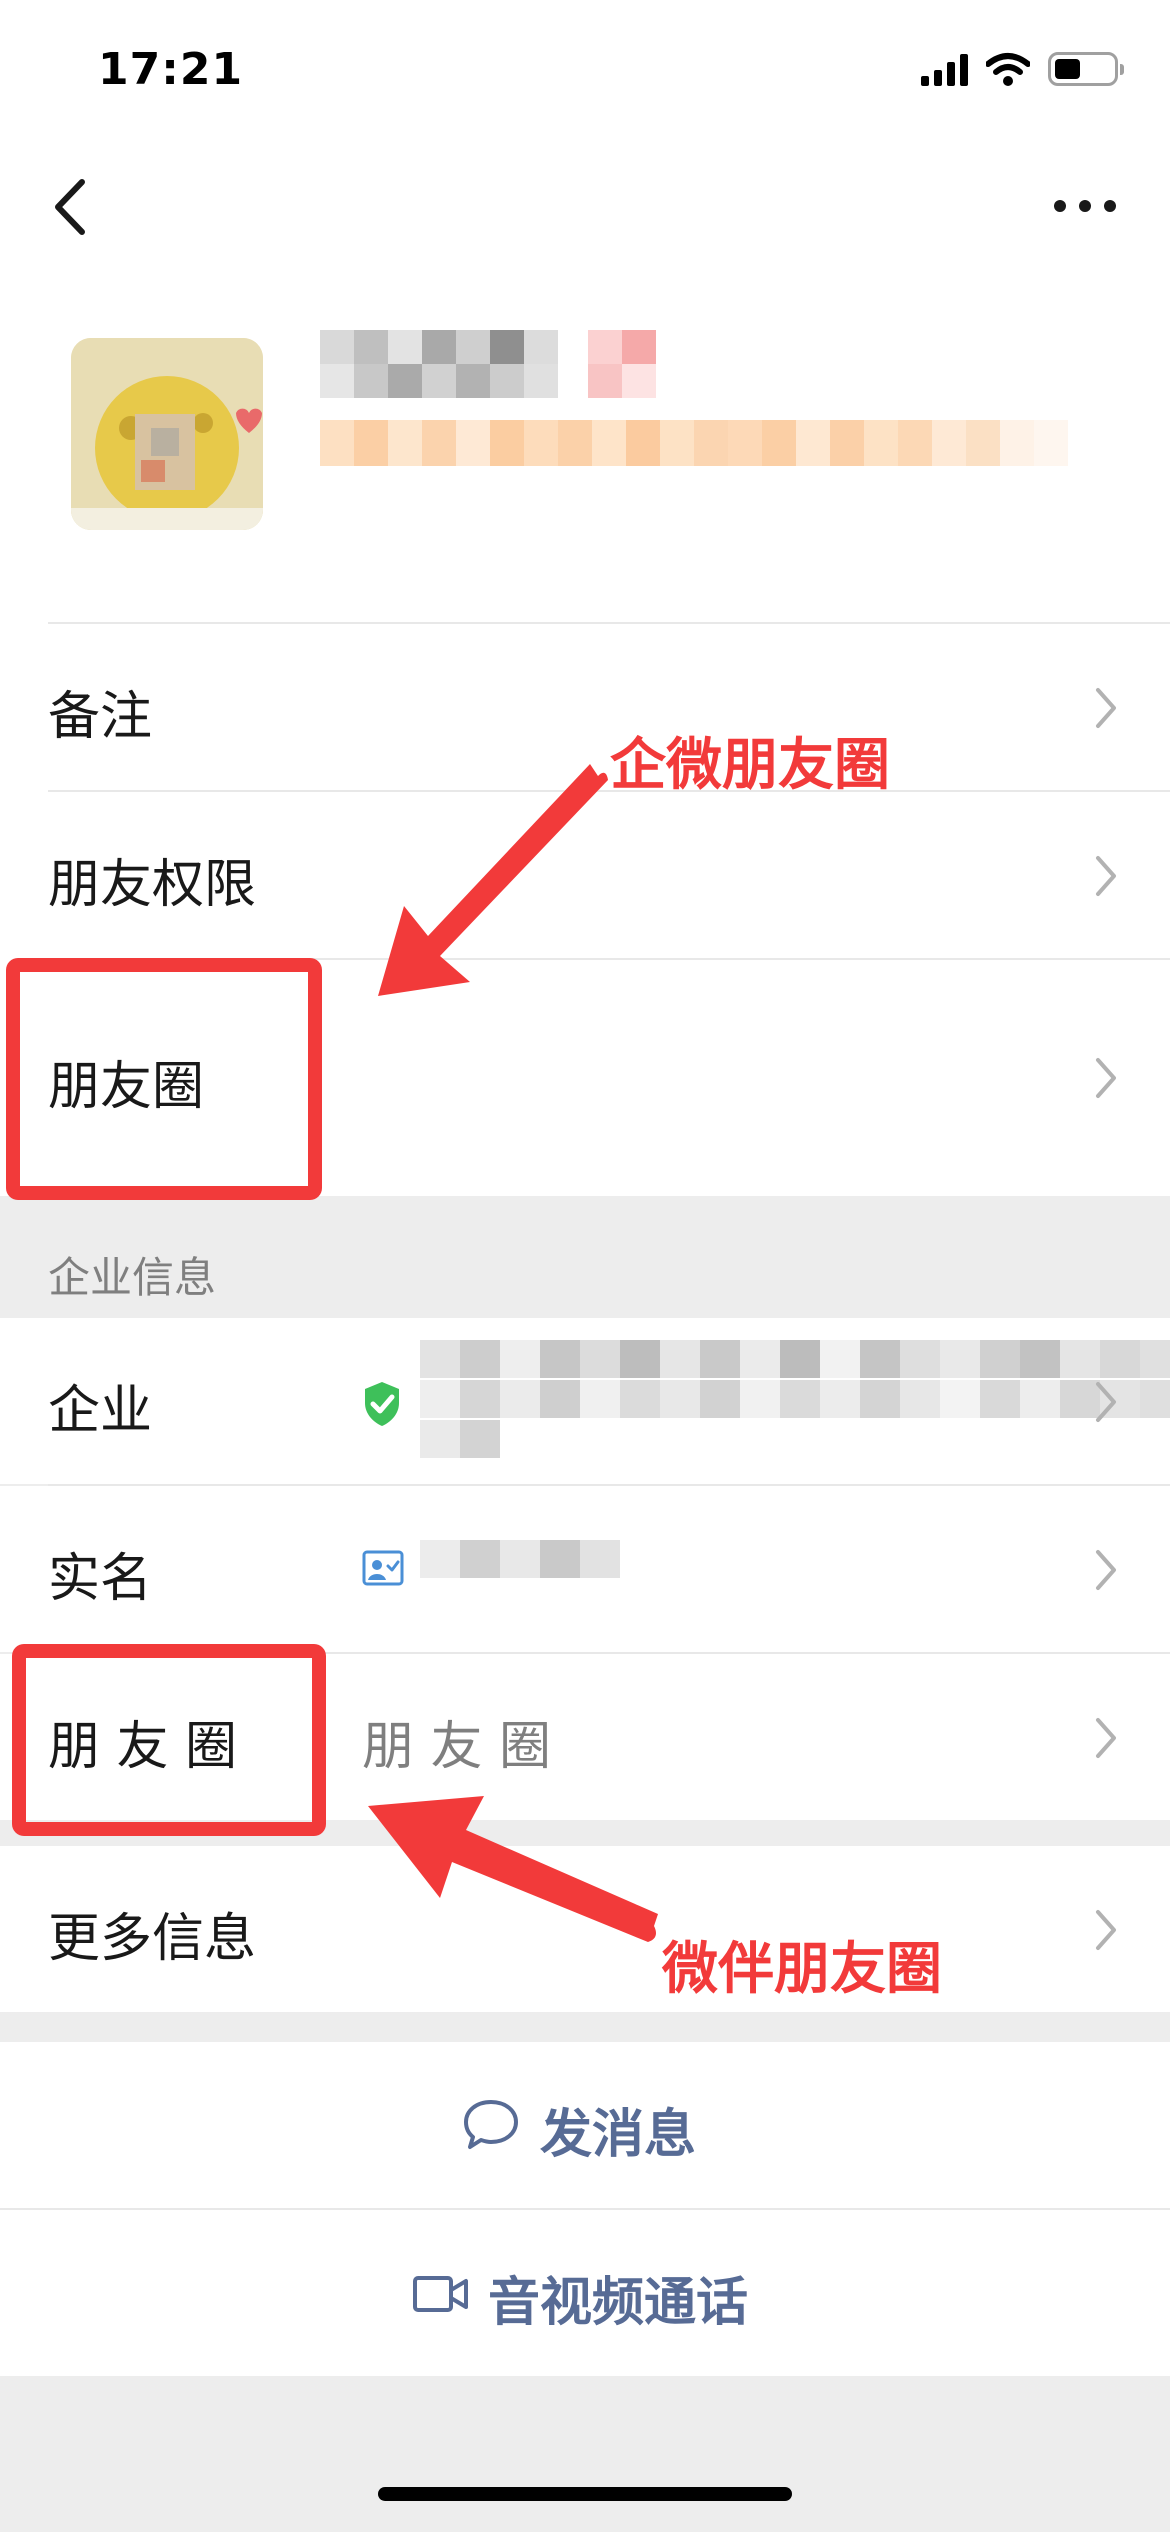  Describe the element at coordinates (585, 2494) in the screenshot. I see `home-indicator` at that location.